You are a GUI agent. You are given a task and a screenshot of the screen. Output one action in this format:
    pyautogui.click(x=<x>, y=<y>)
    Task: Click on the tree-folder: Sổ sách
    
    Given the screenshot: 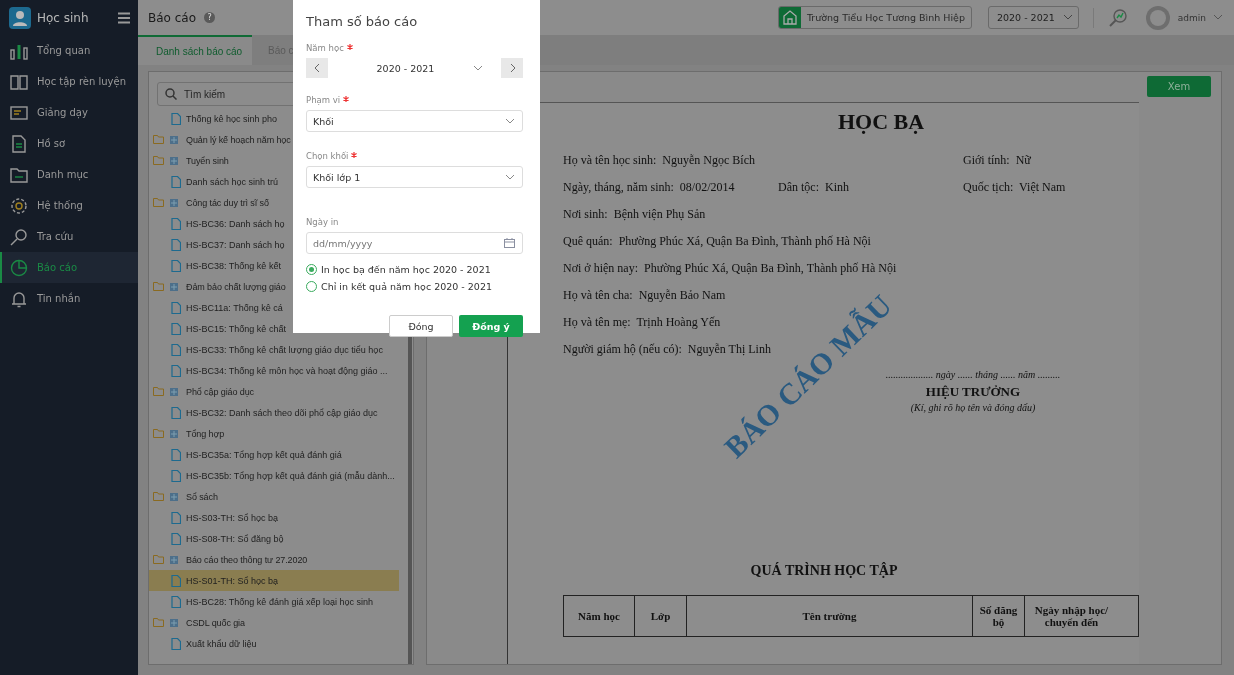 What is the action you would take?
    pyautogui.click(x=276, y=496)
    